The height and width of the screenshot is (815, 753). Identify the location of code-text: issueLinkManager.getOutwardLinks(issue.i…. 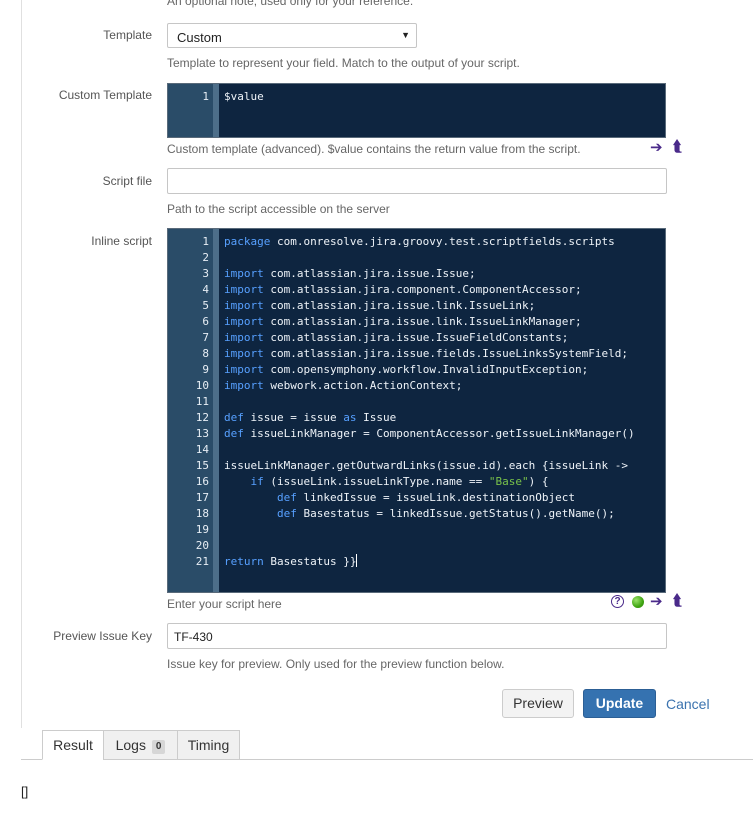
(426, 466).